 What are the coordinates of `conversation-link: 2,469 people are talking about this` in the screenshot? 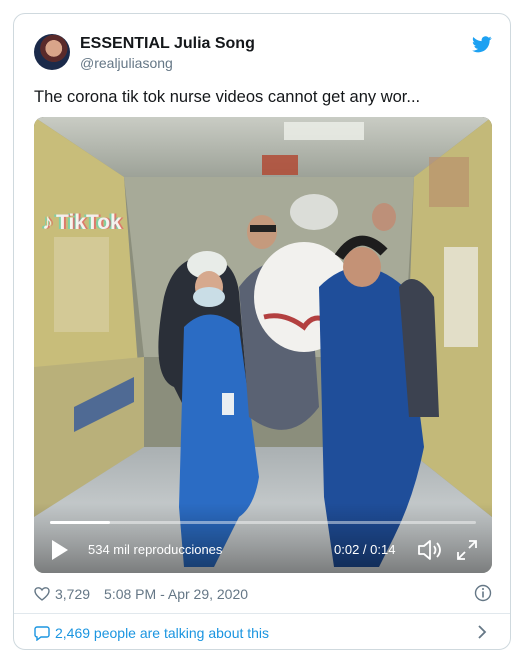 It's located at (151, 633).